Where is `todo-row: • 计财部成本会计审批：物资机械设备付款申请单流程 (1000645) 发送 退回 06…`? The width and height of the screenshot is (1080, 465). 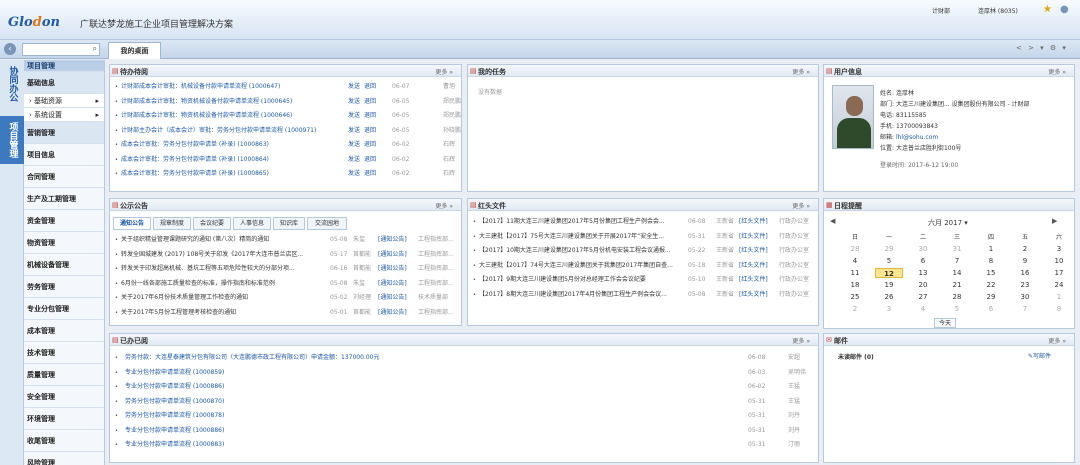
todo-row: • 计财部成本会计审批：物资机械设备付款申请单流程 (1000645) 发送 退回 06… is located at coordinates (287, 102).